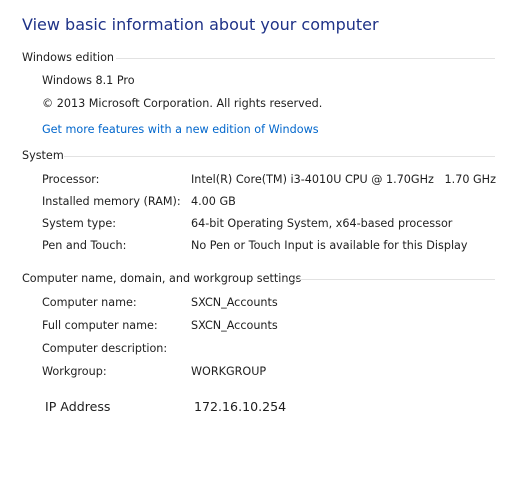 The width and height of the screenshot is (507, 485). Describe the element at coordinates (234, 325) in the screenshot. I see `full-computer-name-value: SXCN_Accounts` at that location.